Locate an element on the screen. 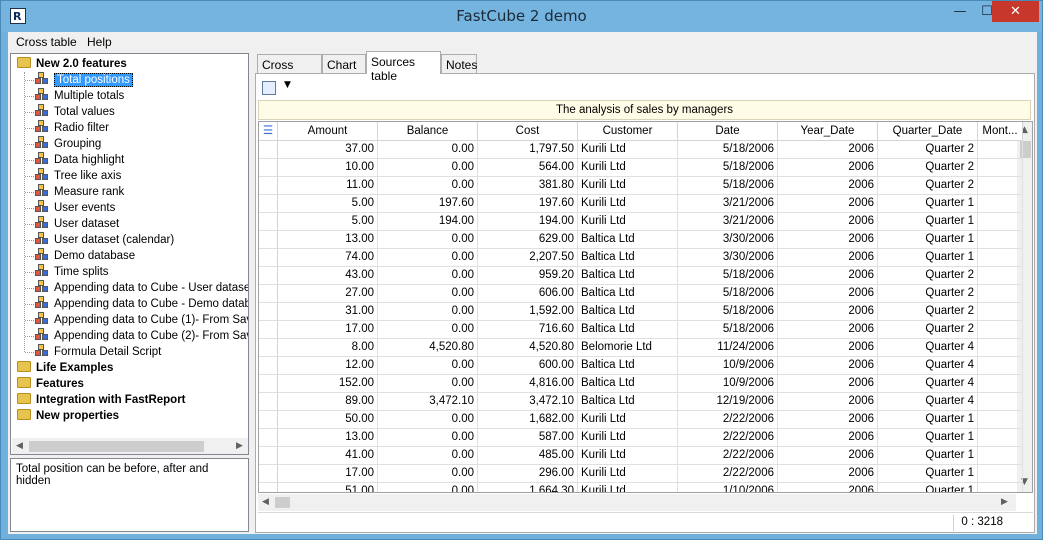 Image resolution: width=1043 pixels, height=540 pixels. table-cell: 12.00 is located at coordinates (328, 366).